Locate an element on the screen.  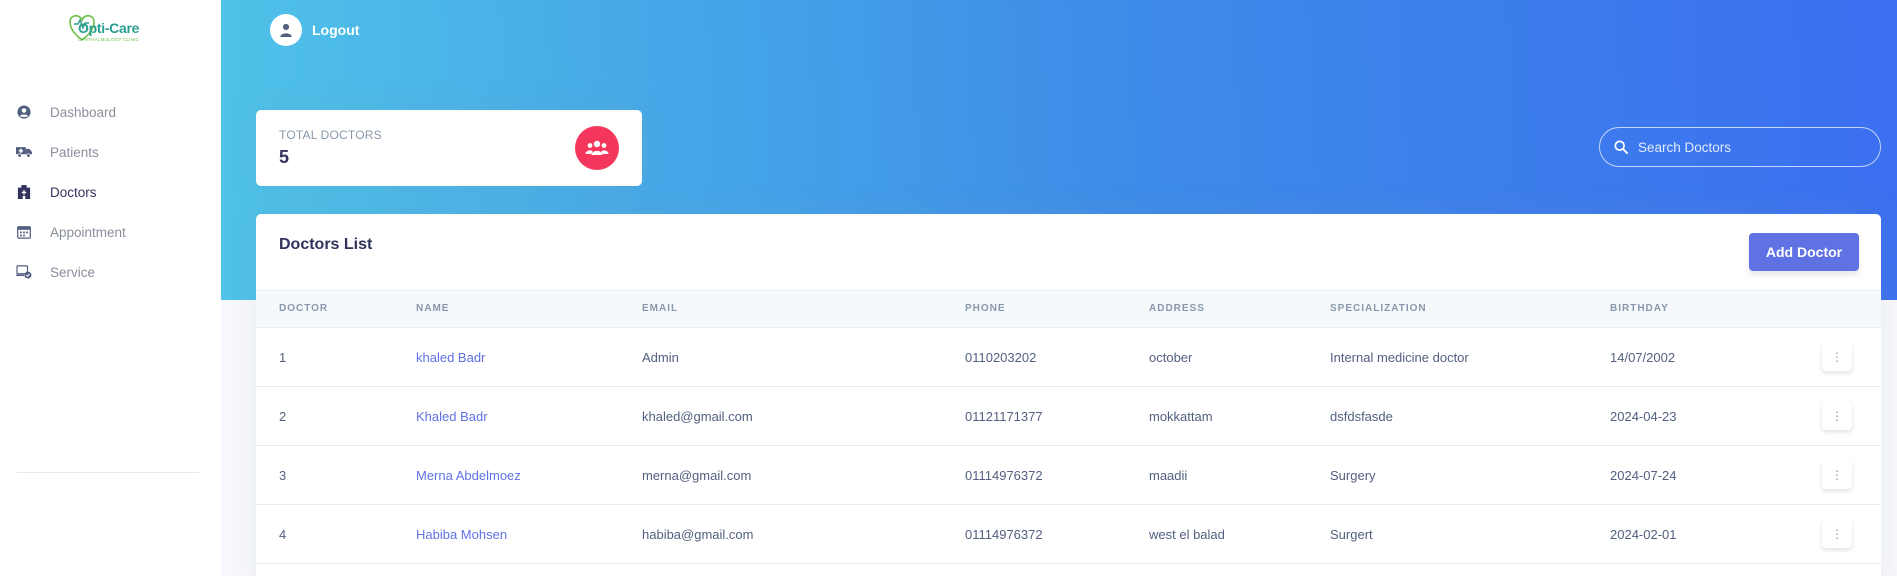
cell-phone: 0110203202 is located at coordinates (1001, 357).